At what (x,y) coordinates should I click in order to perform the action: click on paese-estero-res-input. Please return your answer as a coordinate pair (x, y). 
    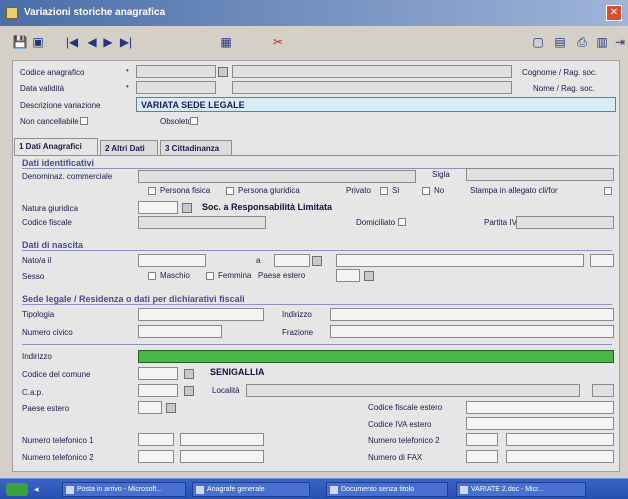
    Looking at the image, I should click on (150, 407).